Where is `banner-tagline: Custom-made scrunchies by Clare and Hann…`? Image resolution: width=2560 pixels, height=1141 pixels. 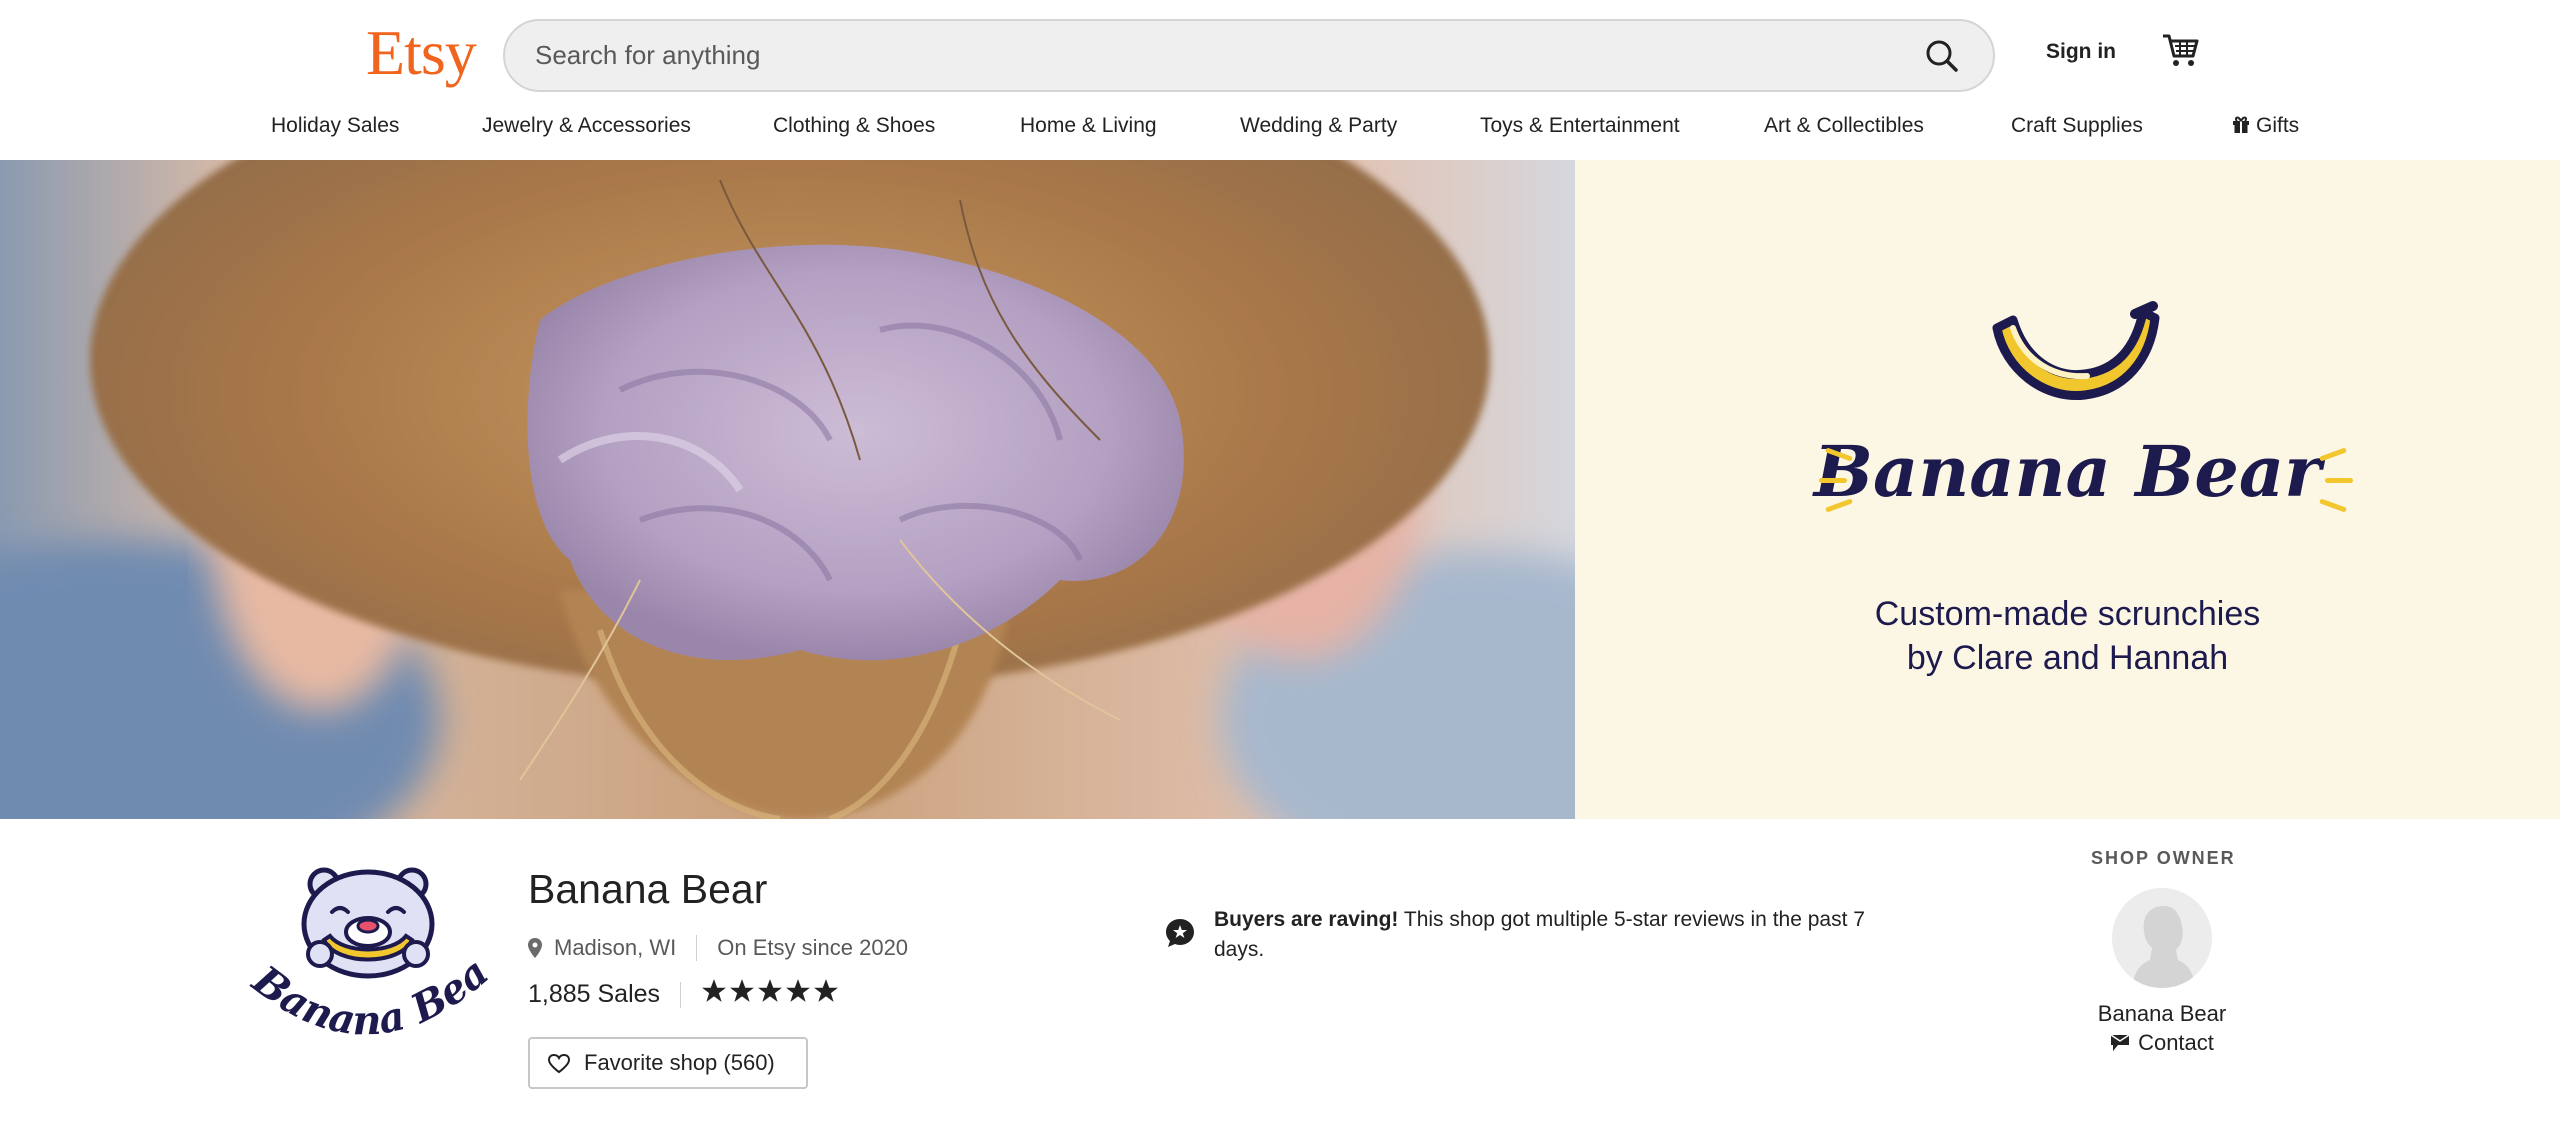 banner-tagline: Custom-made scrunchies by Clare and Hann… is located at coordinates (2067, 636).